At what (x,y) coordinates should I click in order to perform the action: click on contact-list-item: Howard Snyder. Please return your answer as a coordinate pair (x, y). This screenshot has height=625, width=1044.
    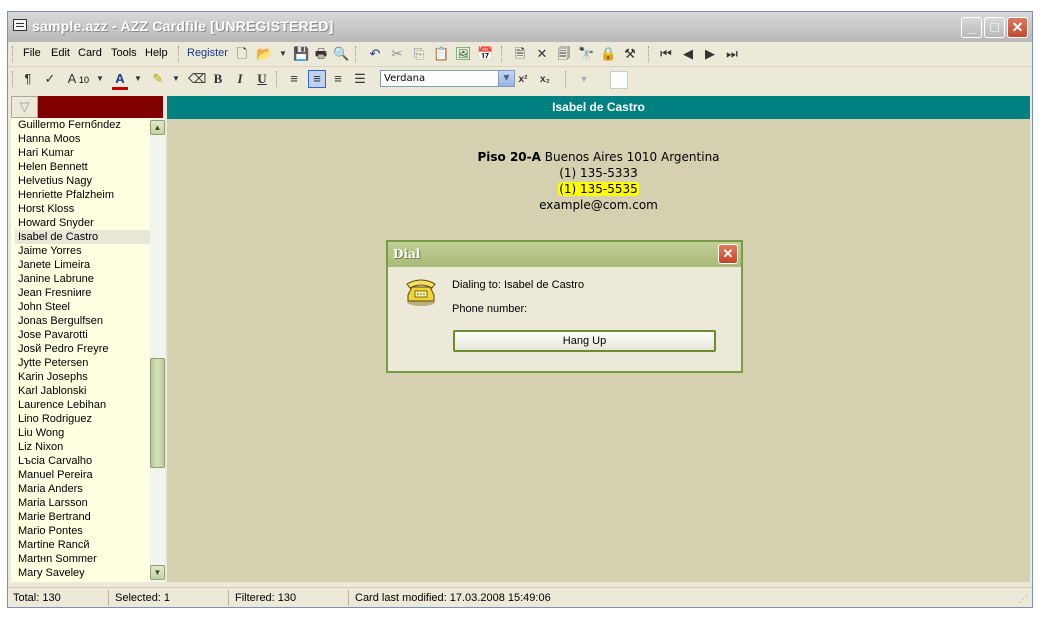
    Looking at the image, I should click on (56, 223).